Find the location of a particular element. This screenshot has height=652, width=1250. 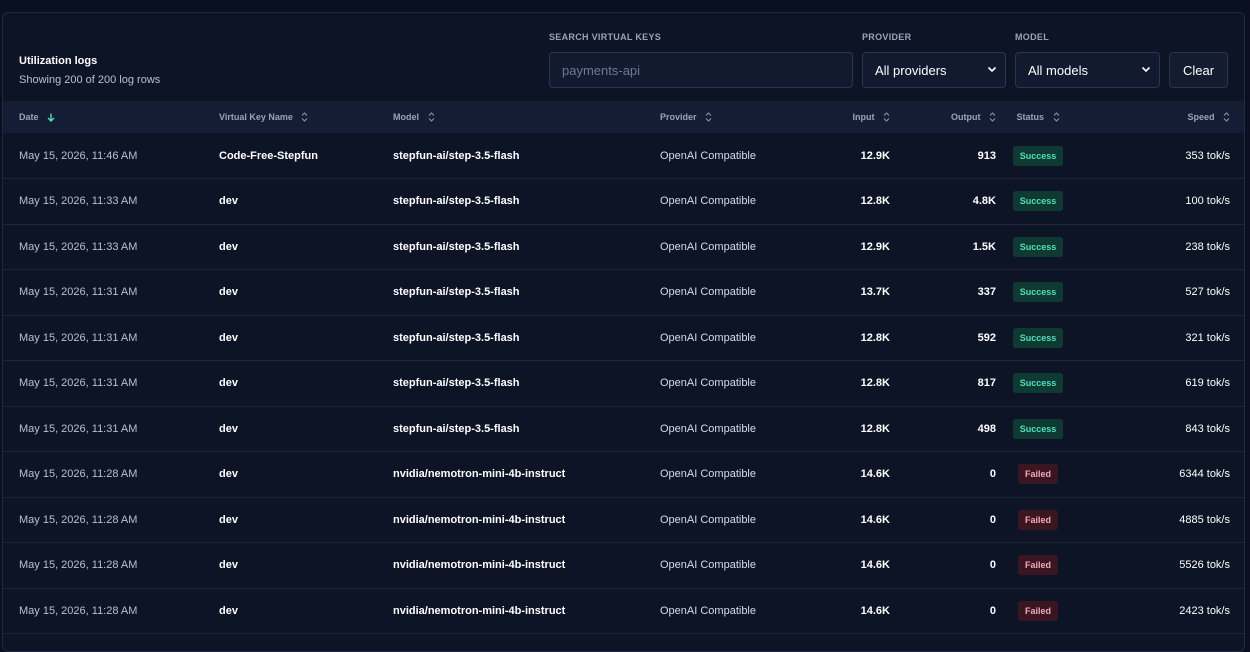

speed-cell: 619 tok/s is located at coordinates (1207, 383).